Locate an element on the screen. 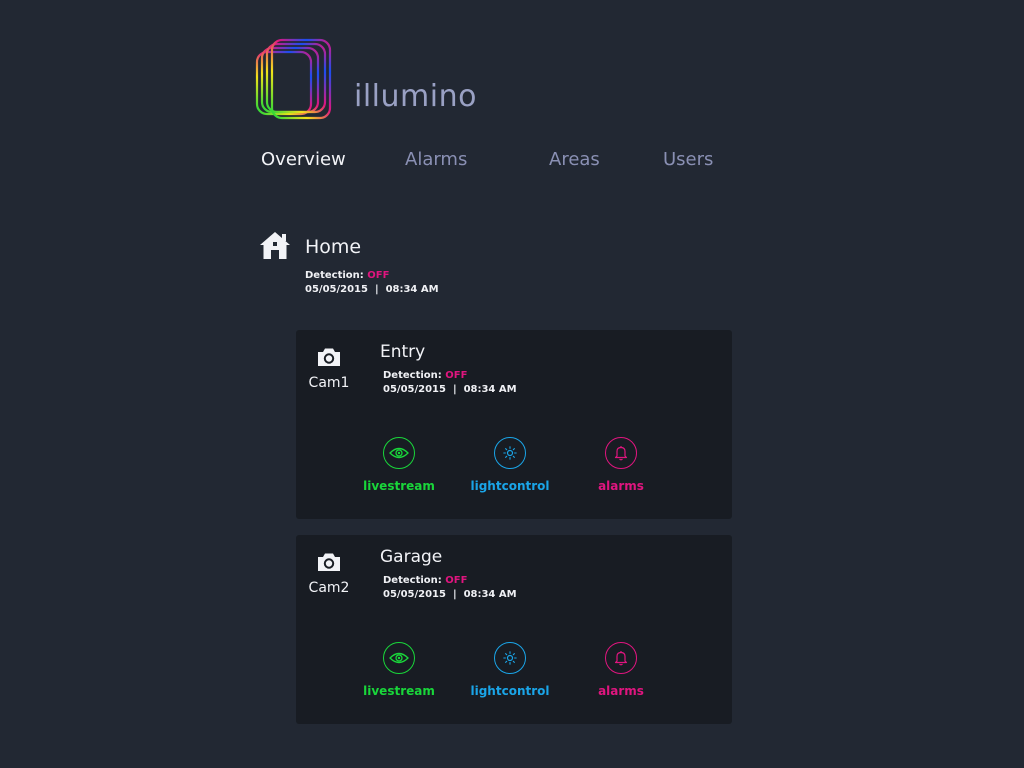 This screenshot has width=1024, height=768. tab-alarms: Alarms is located at coordinates (436, 159).